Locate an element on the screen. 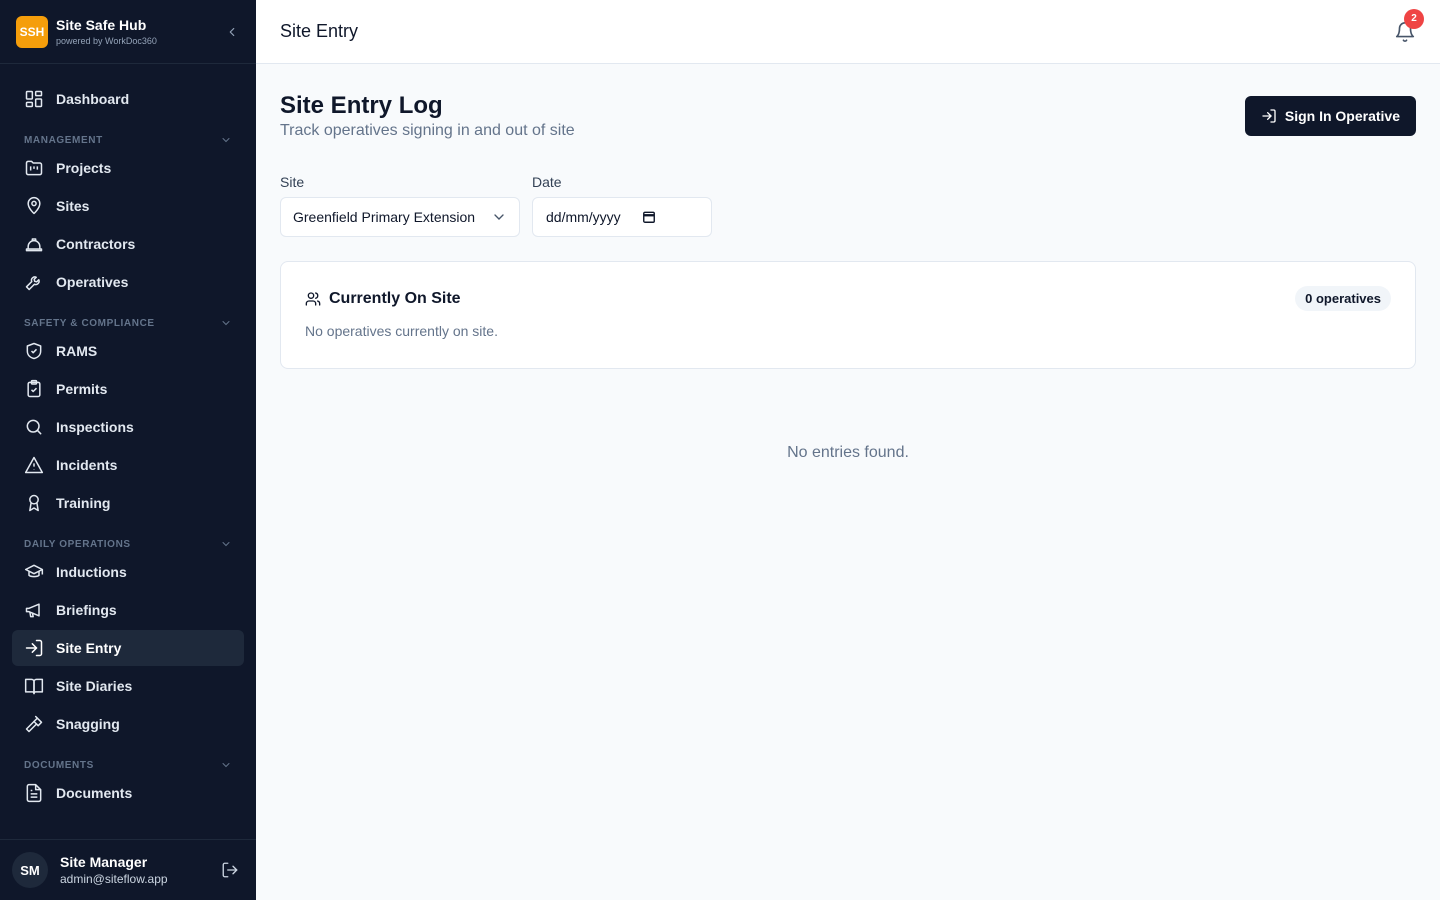 Image resolution: width=1440 pixels, height=900 pixels. shield-check-icon is located at coordinates (34, 351).